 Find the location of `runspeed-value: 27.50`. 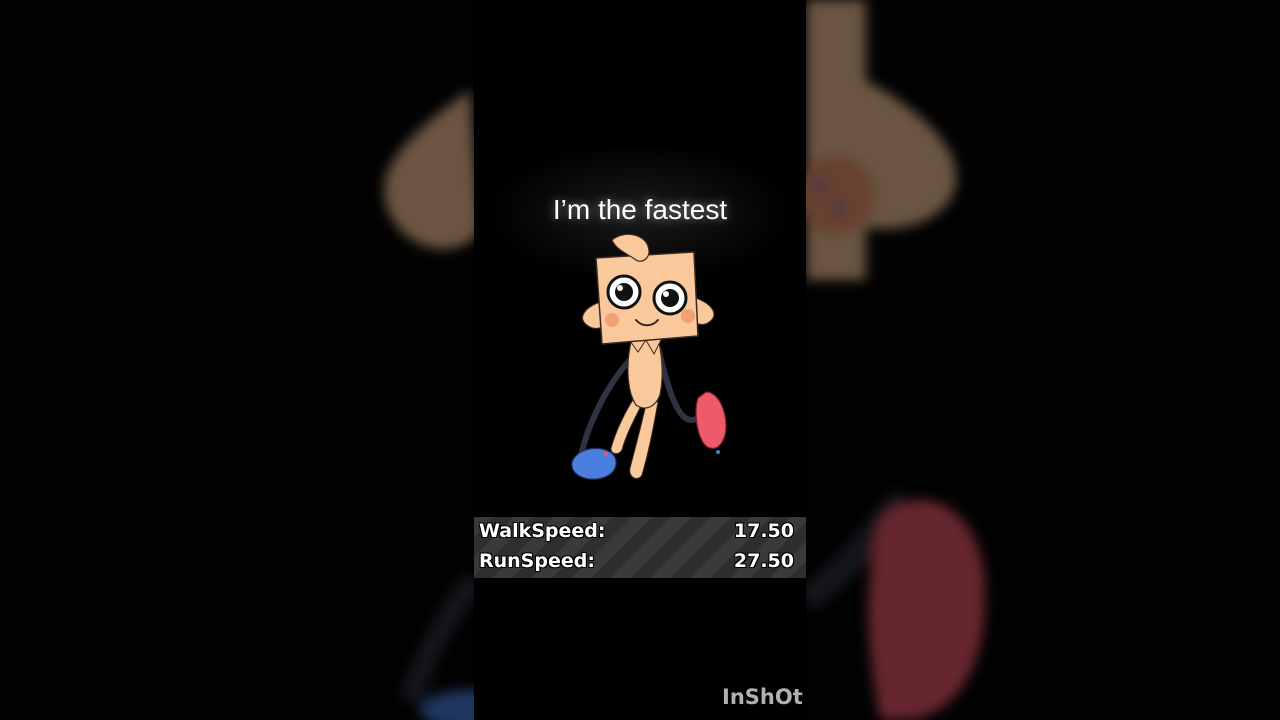

runspeed-value: 27.50 is located at coordinates (763, 561).